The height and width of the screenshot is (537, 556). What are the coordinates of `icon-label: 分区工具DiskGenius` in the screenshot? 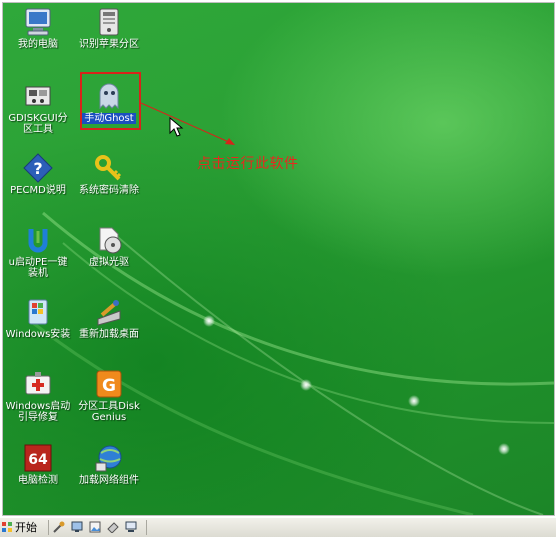 It's located at (109, 412).